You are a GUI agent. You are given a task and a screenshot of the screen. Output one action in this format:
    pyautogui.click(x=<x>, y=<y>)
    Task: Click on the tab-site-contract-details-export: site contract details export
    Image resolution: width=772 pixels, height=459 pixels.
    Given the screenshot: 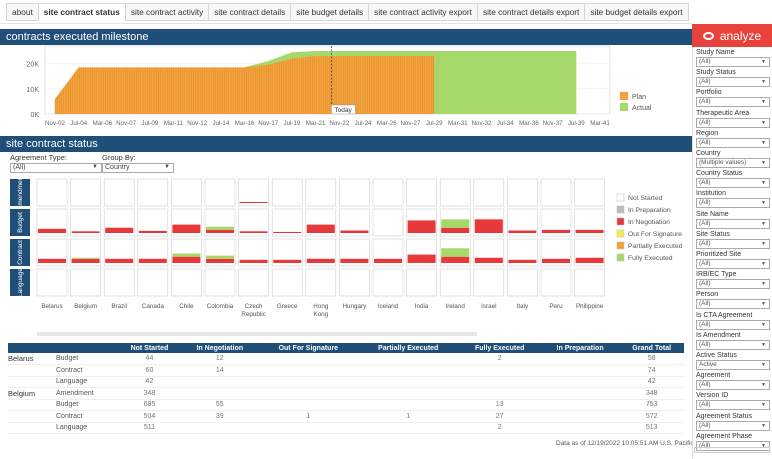 What is the action you would take?
    pyautogui.click(x=531, y=11)
    